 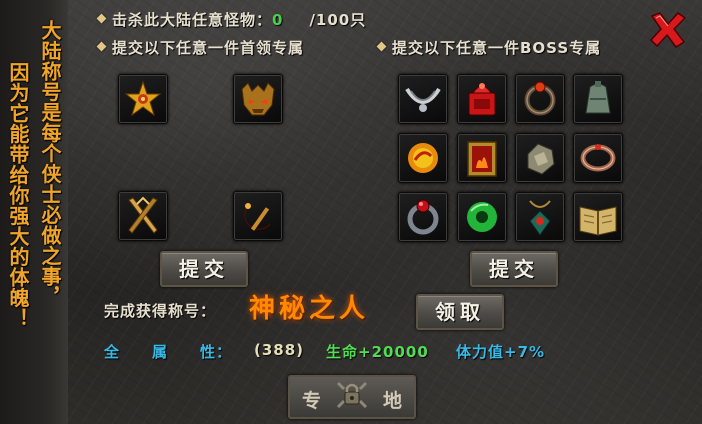 I want to click on demon-helmet-icon, so click(x=258, y=99).